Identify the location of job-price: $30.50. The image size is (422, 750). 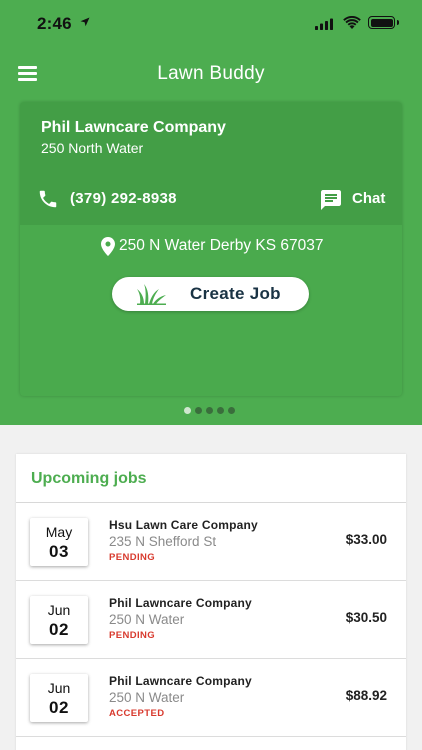
(366, 617).